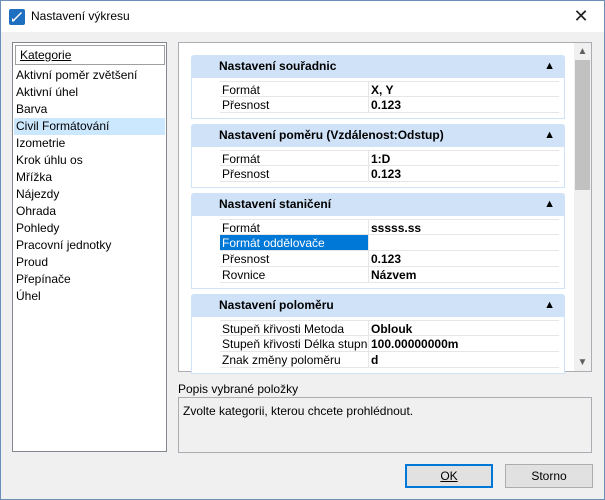 This screenshot has height=500, width=605. What do you see at coordinates (89, 92) in the screenshot?
I see `category-item: Aktivní úhel` at bounding box center [89, 92].